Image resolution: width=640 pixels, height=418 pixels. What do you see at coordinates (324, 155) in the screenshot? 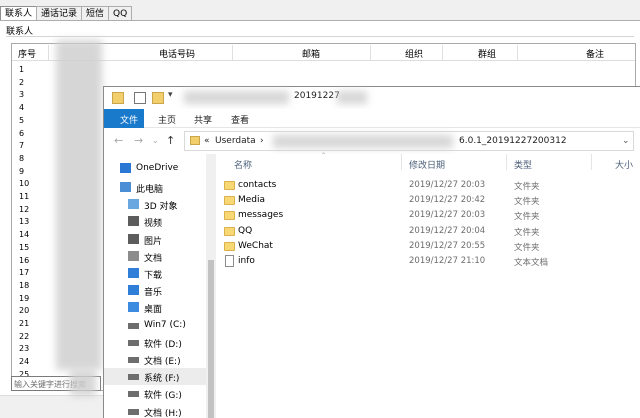
I see `sort-indicator-icon: ⌃` at bounding box center [324, 155].